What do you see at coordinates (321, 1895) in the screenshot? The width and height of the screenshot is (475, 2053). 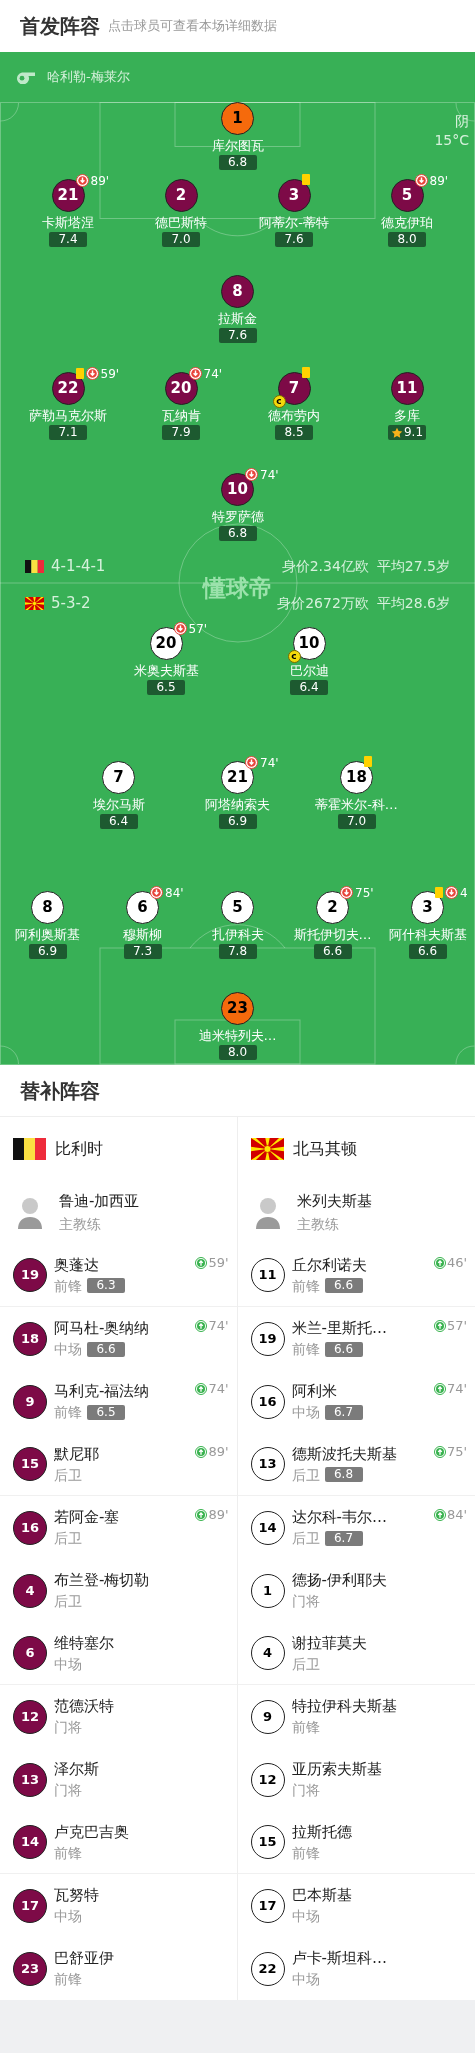 I see `player-name: 巴本斯基` at bounding box center [321, 1895].